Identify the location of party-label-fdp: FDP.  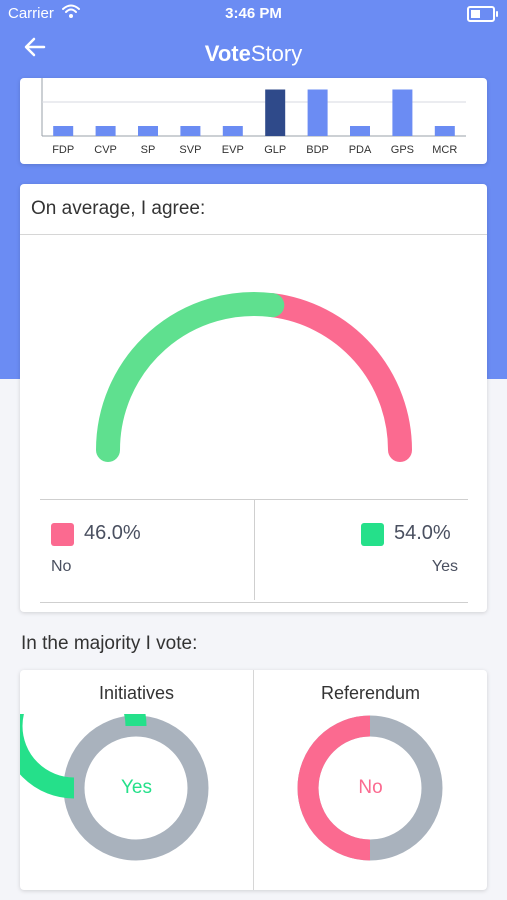
(63, 150).